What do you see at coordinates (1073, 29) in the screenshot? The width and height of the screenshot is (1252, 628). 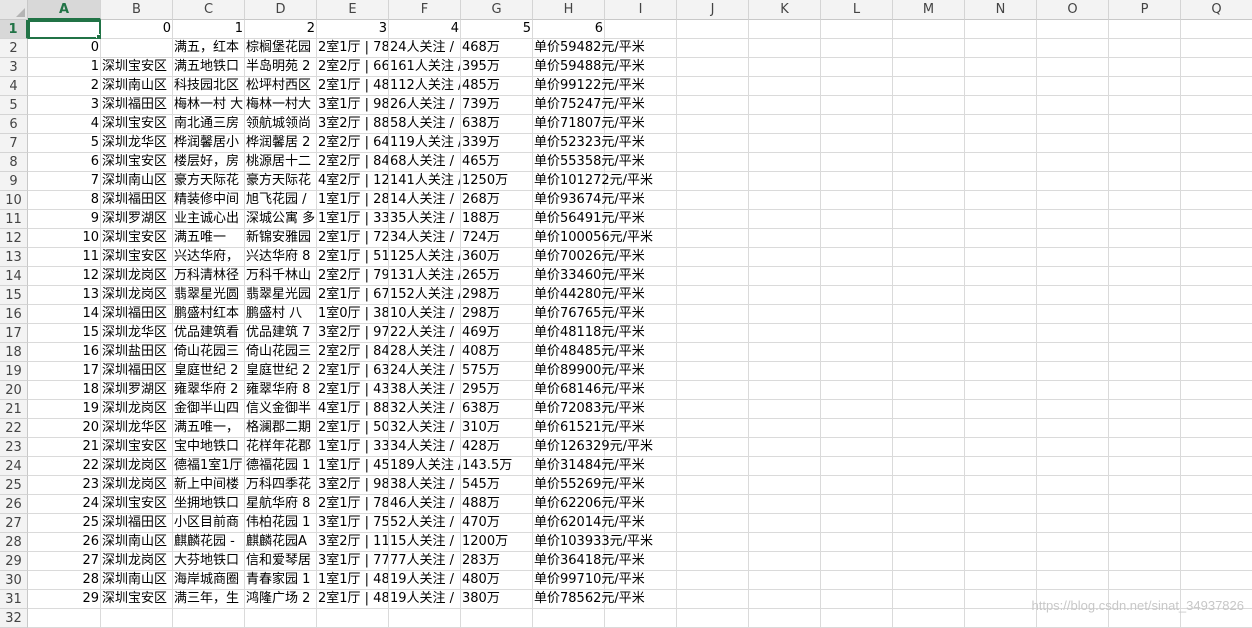 I see `cell-o1` at bounding box center [1073, 29].